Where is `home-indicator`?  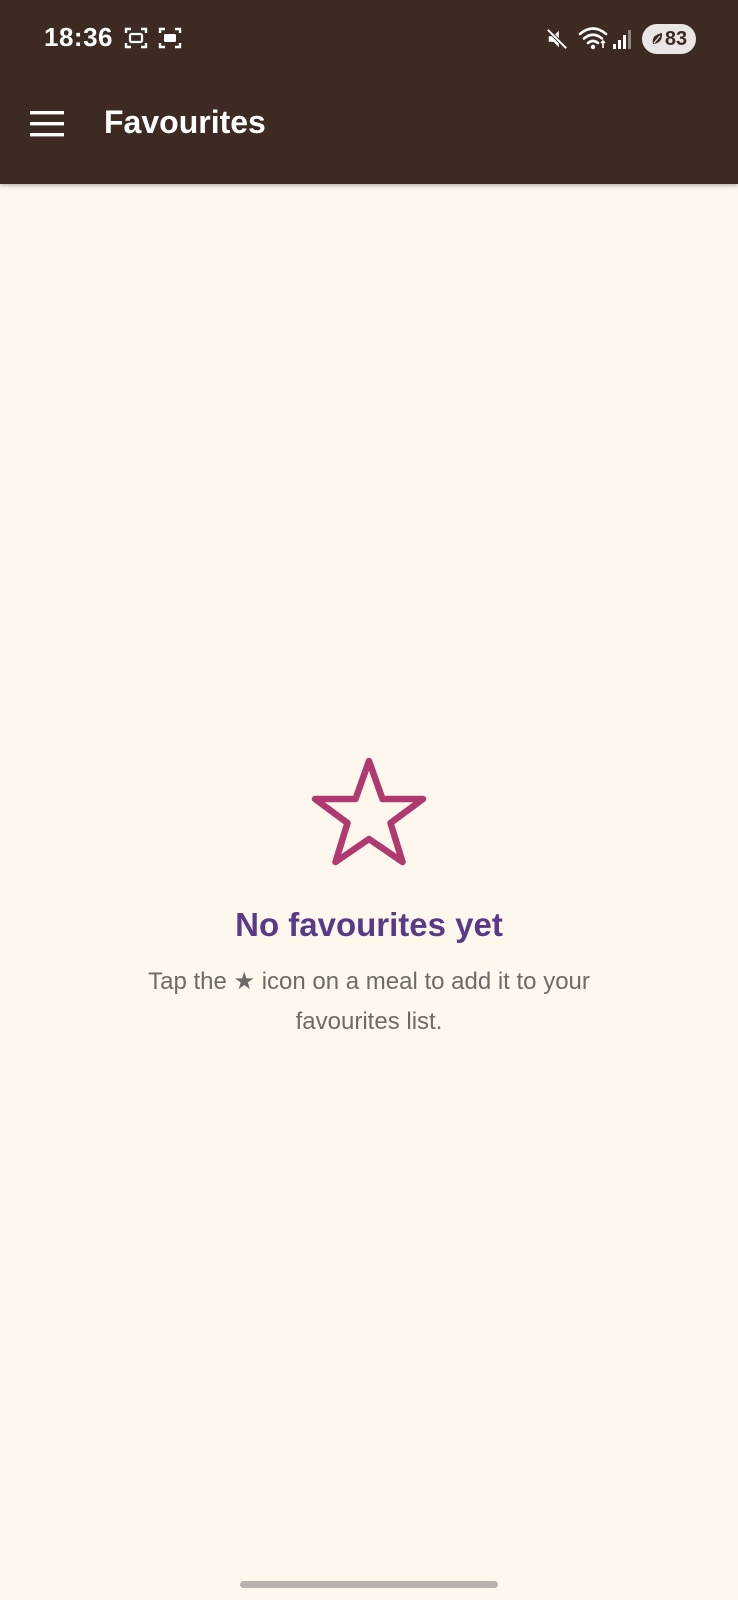
home-indicator is located at coordinates (369, 1584).